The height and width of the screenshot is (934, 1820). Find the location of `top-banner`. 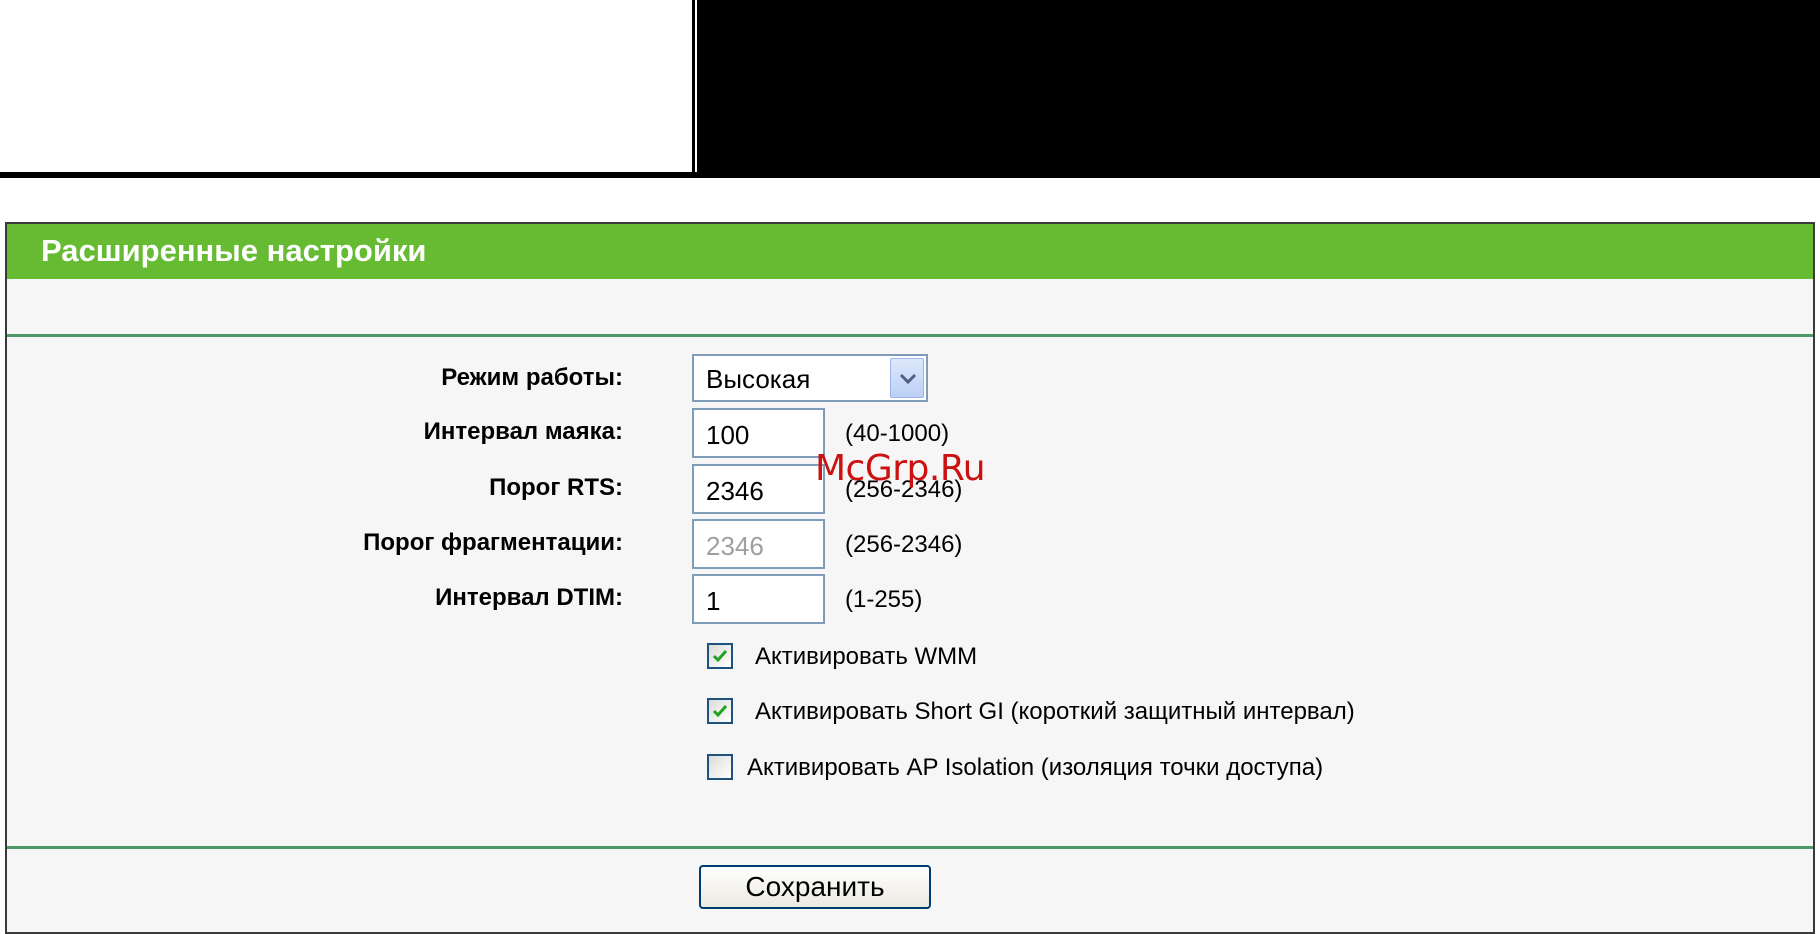

top-banner is located at coordinates (1257, 87).